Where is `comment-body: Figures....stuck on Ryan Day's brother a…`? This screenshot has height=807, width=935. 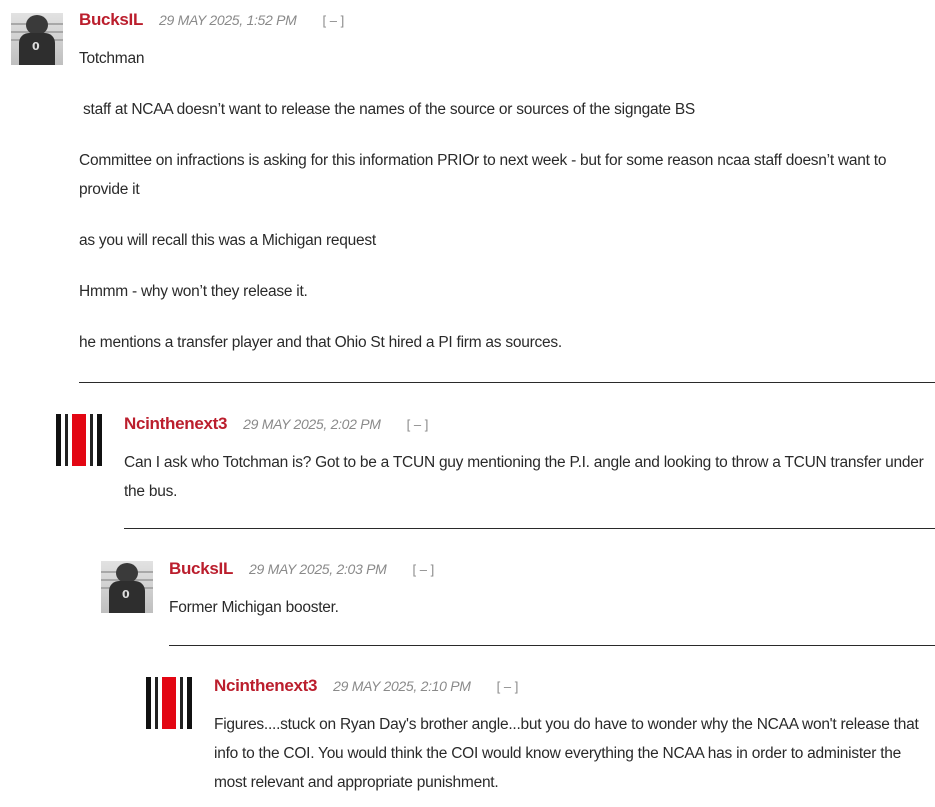
comment-body: Figures....stuck on Ryan Day's brother a… is located at coordinates (574, 753).